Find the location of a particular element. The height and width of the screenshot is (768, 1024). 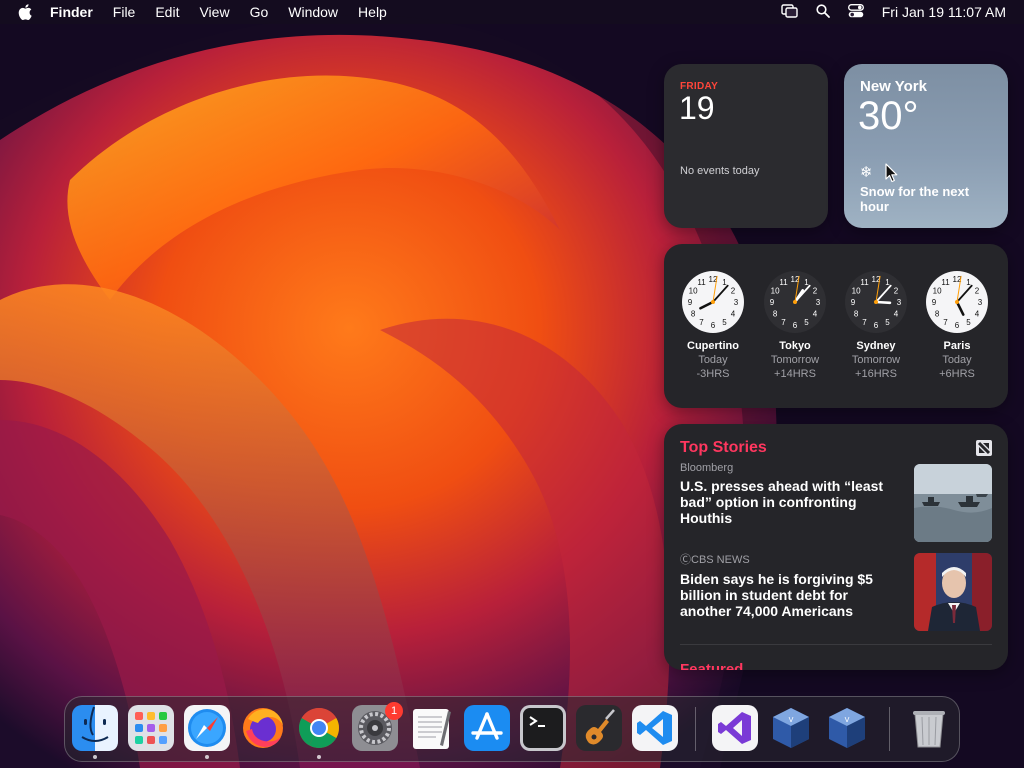

dock: 1 V V is located at coordinates (512, 729).